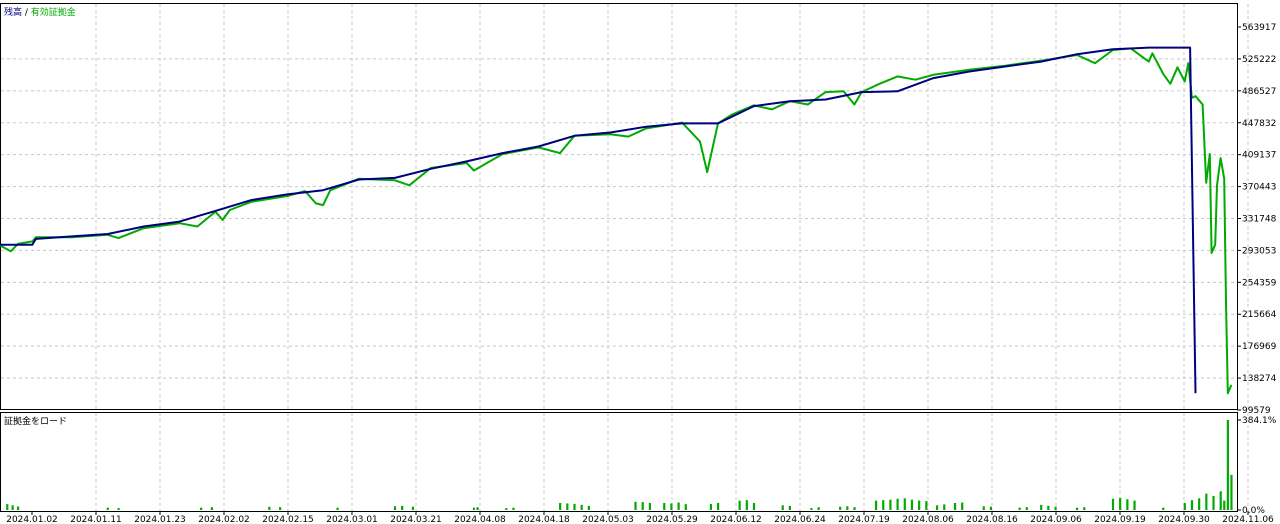  Describe the element at coordinates (1259, 421) in the screenshot. I see `sub-y-tick-label: 384.1%` at that location.